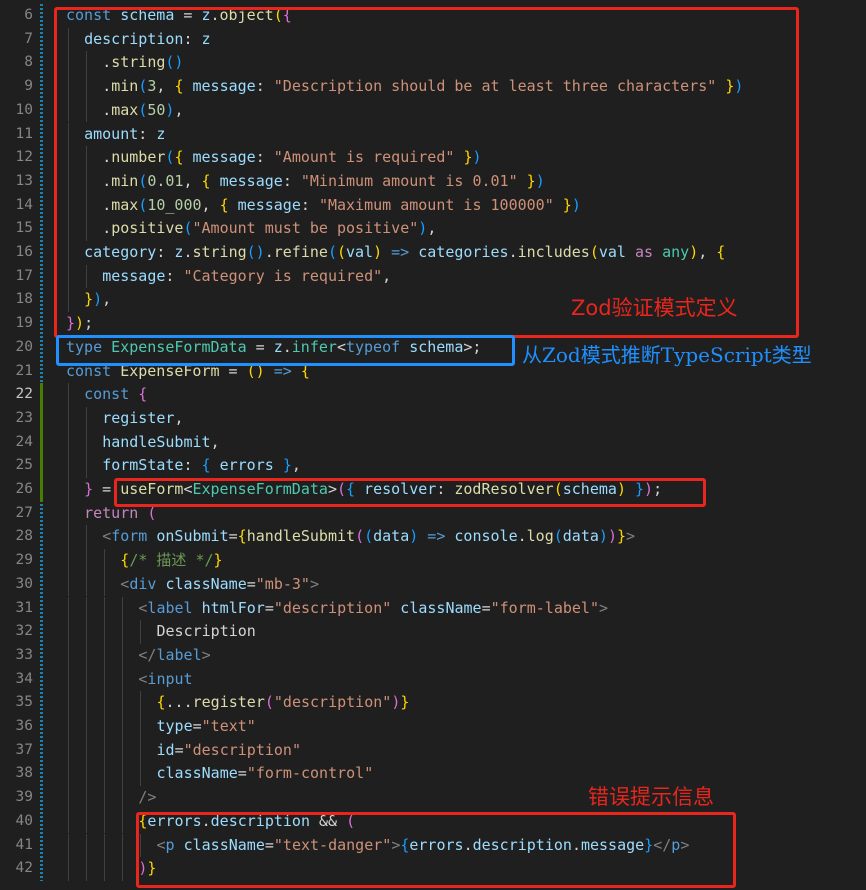 This screenshot has height=890, width=866. I want to click on line-number: 9, so click(28, 86).